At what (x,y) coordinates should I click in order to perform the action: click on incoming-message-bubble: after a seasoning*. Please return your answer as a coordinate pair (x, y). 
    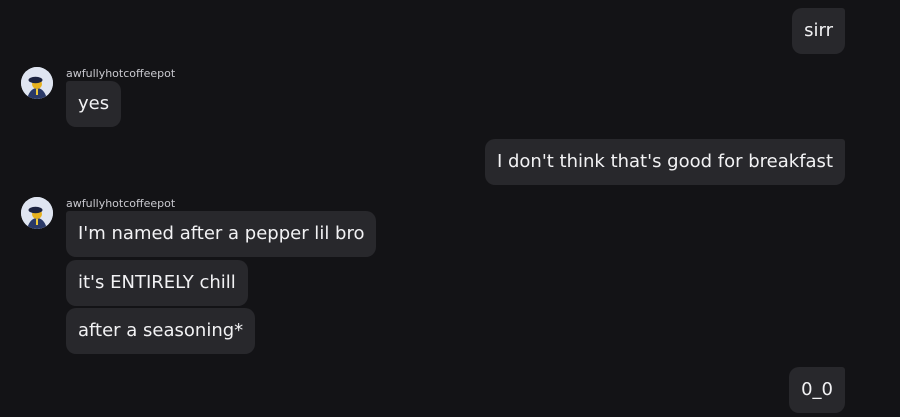
    Looking at the image, I should click on (161, 331).